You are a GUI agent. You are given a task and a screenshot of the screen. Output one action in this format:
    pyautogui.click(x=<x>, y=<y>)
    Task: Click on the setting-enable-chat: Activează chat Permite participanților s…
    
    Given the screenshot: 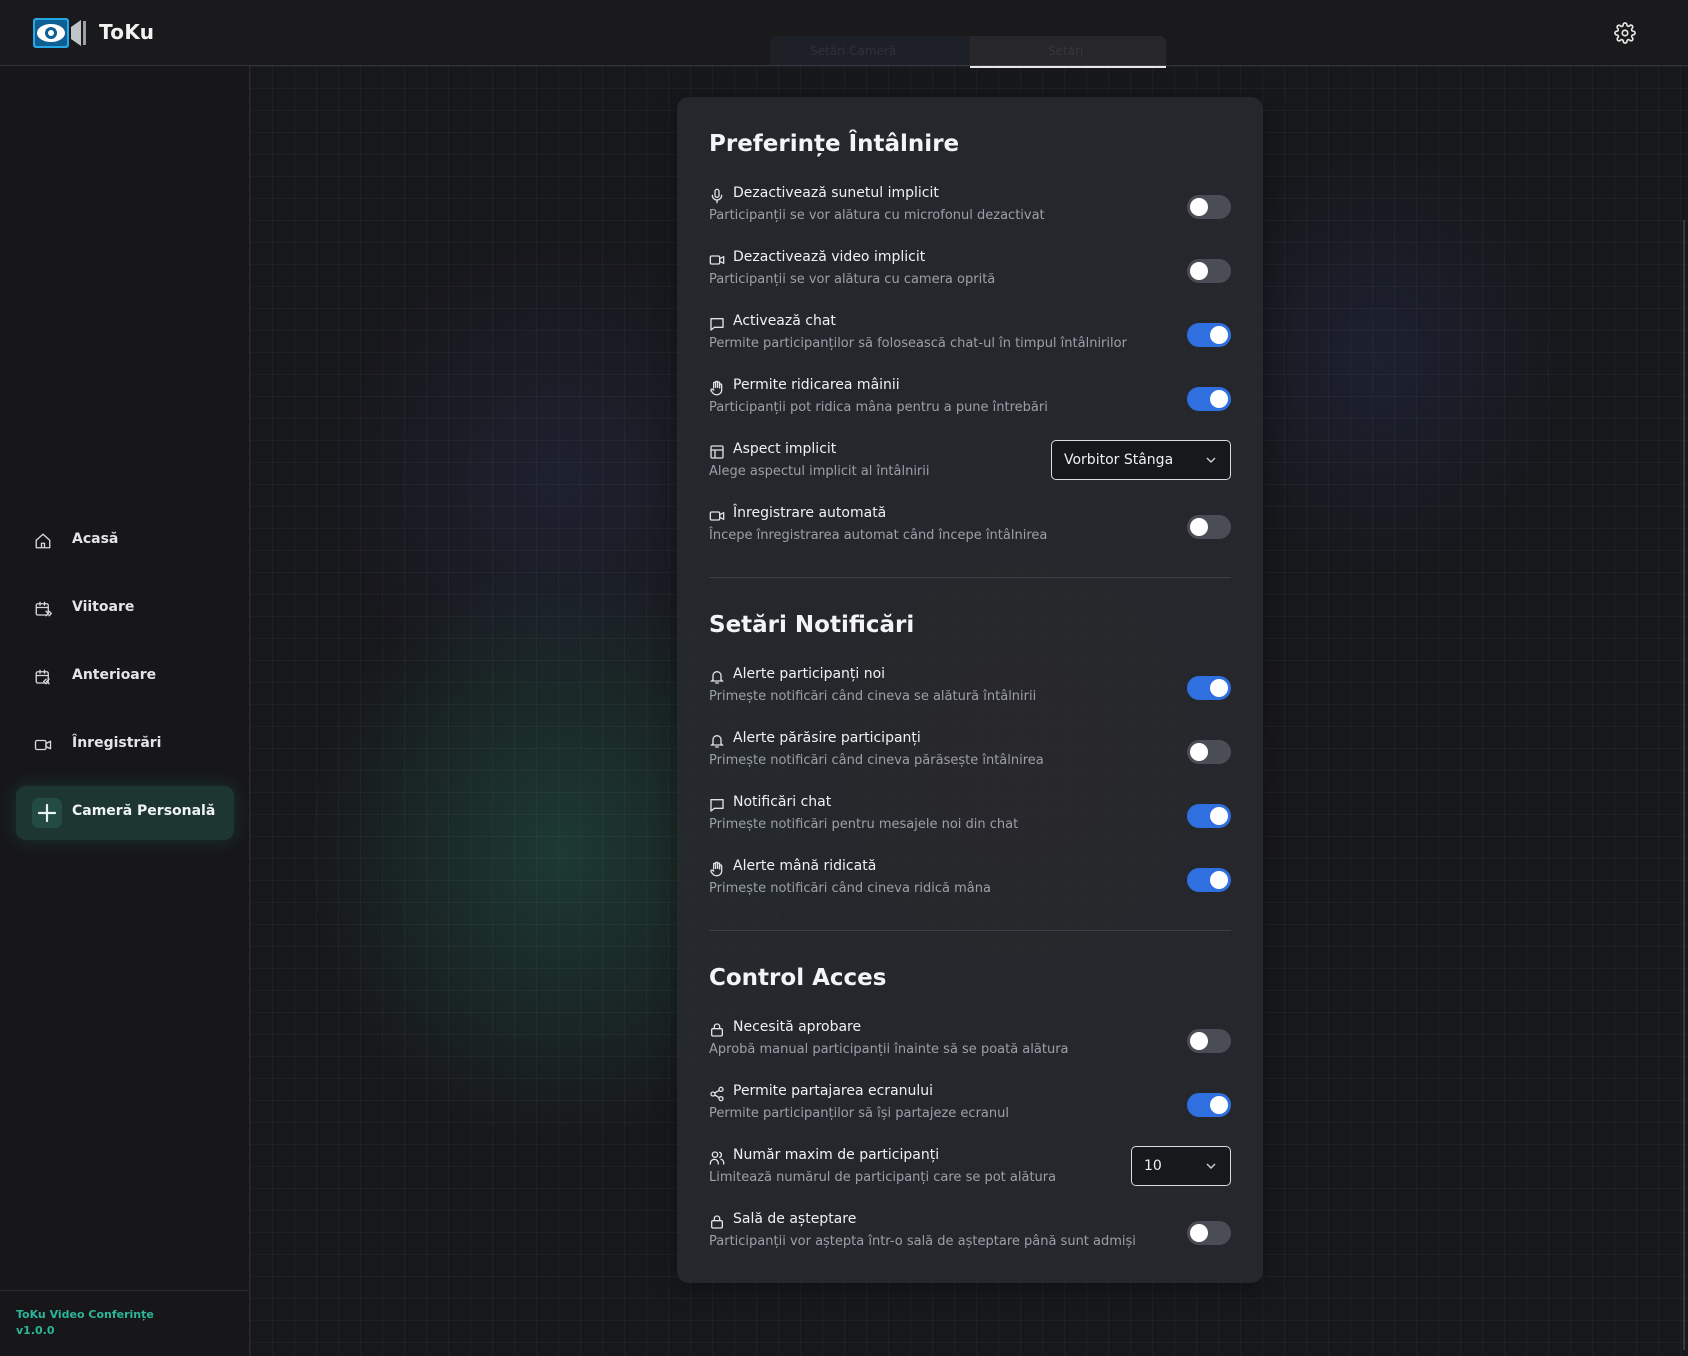 What is the action you would take?
    pyautogui.click(x=970, y=338)
    